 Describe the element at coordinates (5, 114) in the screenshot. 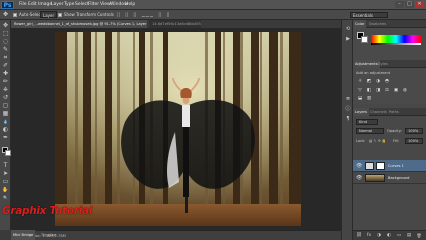

I see `gradient-icon: ▦` at that location.